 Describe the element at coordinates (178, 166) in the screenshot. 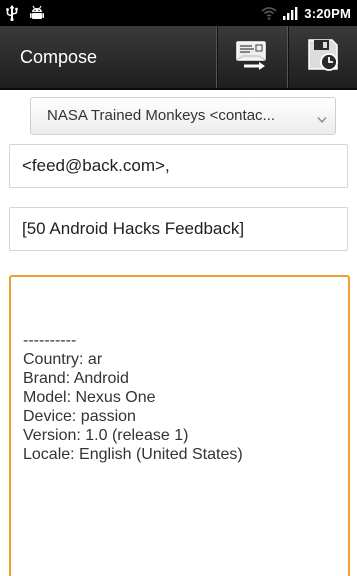

I see `to-field: <feed@back.com>,` at that location.